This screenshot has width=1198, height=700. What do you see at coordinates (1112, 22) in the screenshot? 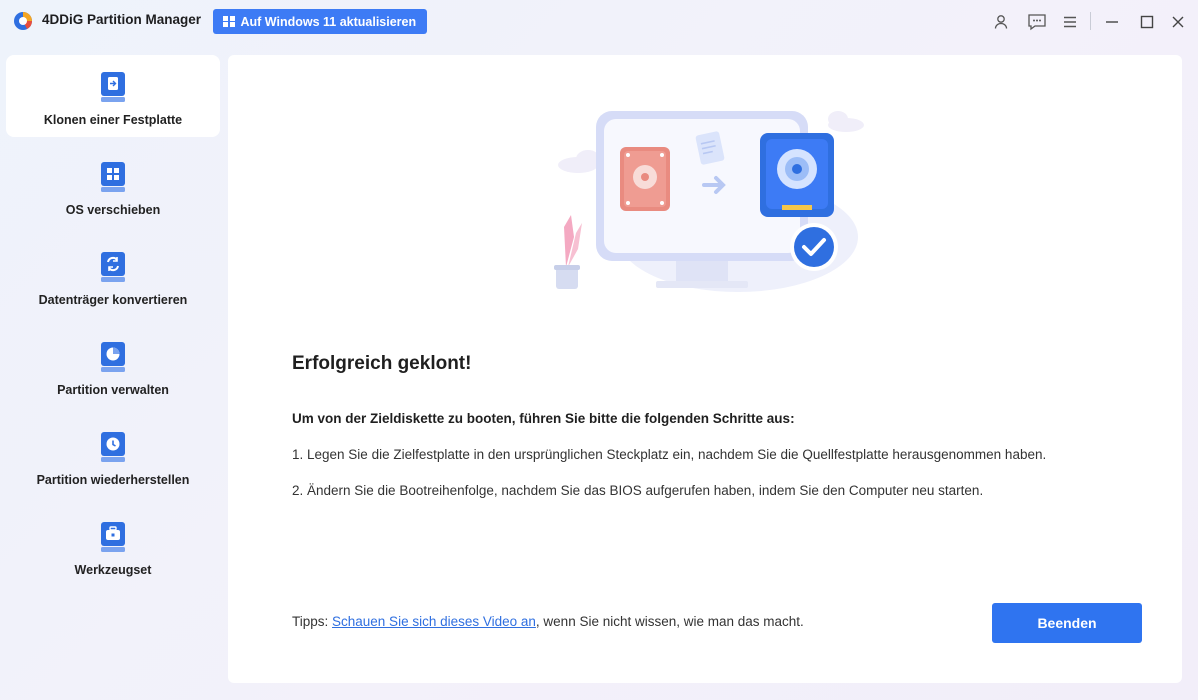
I see `minimize-icon` at bounding box center [1112, 22].